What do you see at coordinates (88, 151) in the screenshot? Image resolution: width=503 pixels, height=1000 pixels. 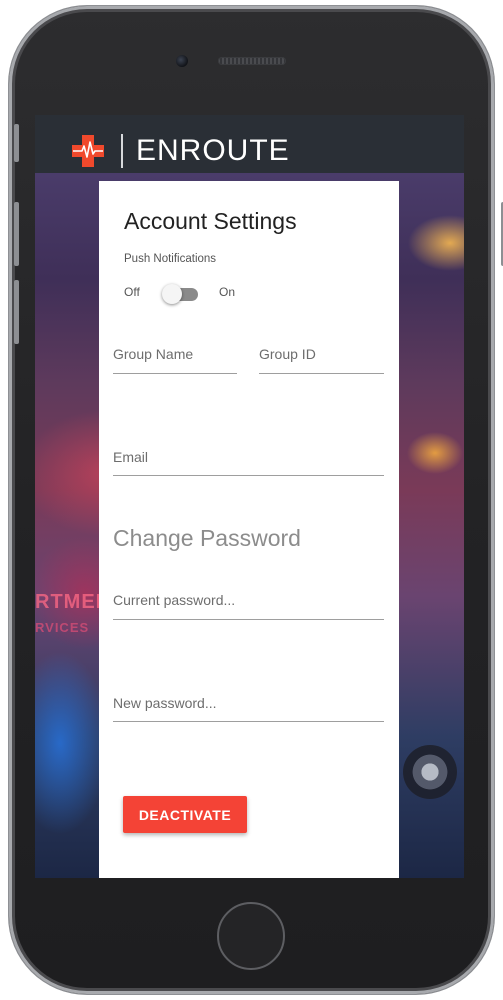 I see `medical-cross-heartbeat-icon` at bounding box center [88, 151].